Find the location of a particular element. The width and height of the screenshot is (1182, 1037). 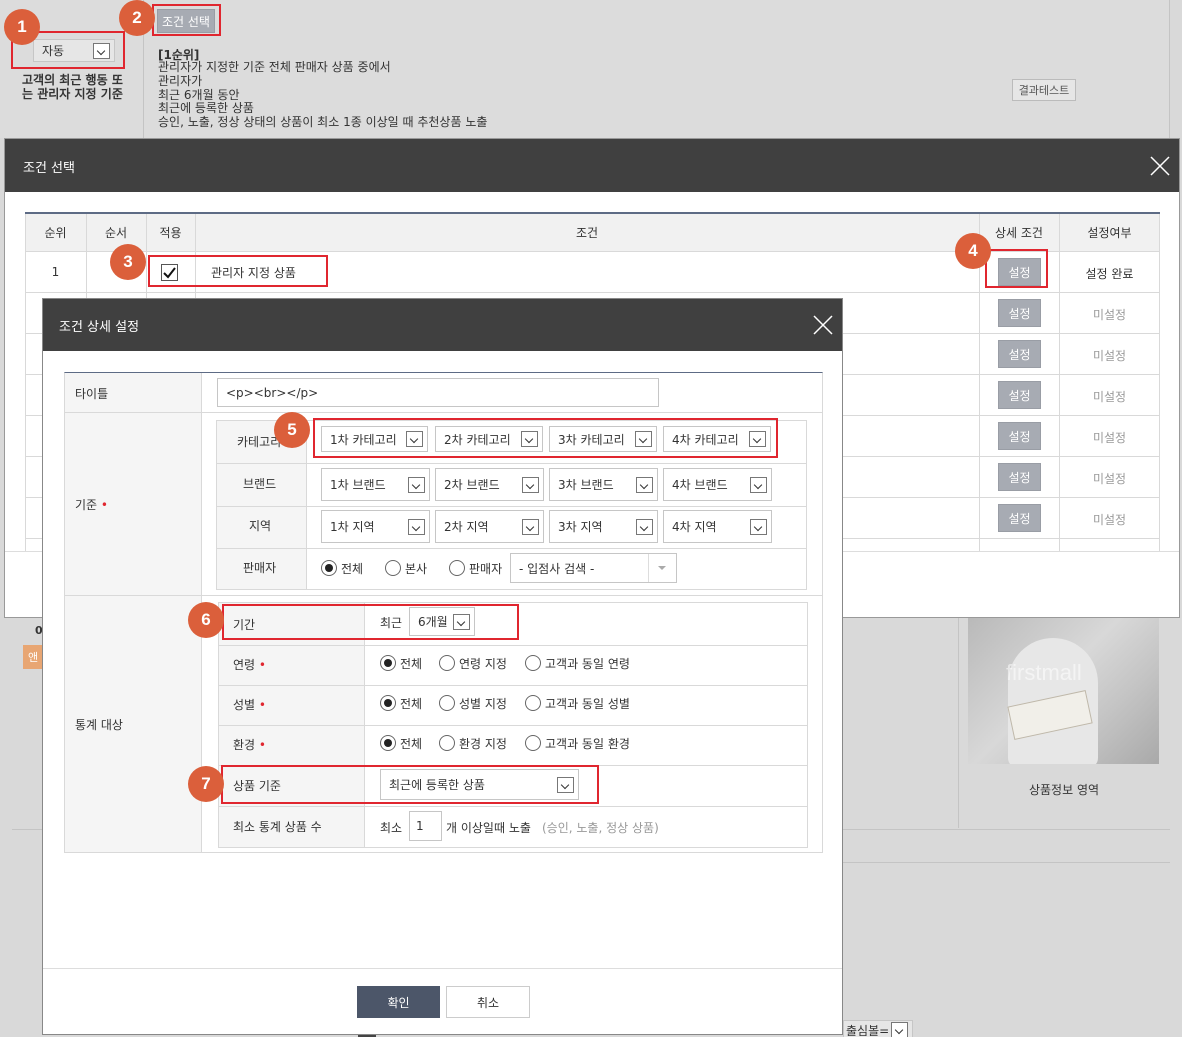

image-watermark: firstmall is located at coordinates (1044, 672).